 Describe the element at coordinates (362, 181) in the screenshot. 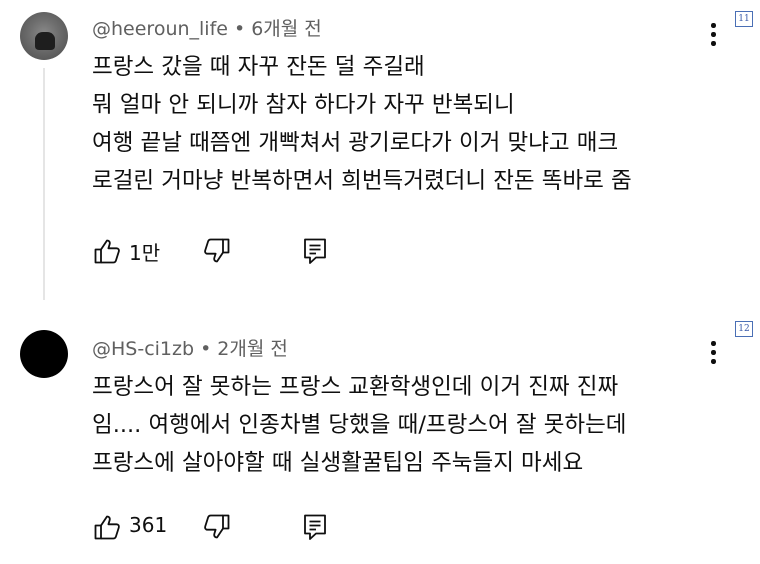

I see `comment-line: 로걸린 거마냥 반복하면서 희번득거렸더니 잔돈 똑바로 줌` at that location.